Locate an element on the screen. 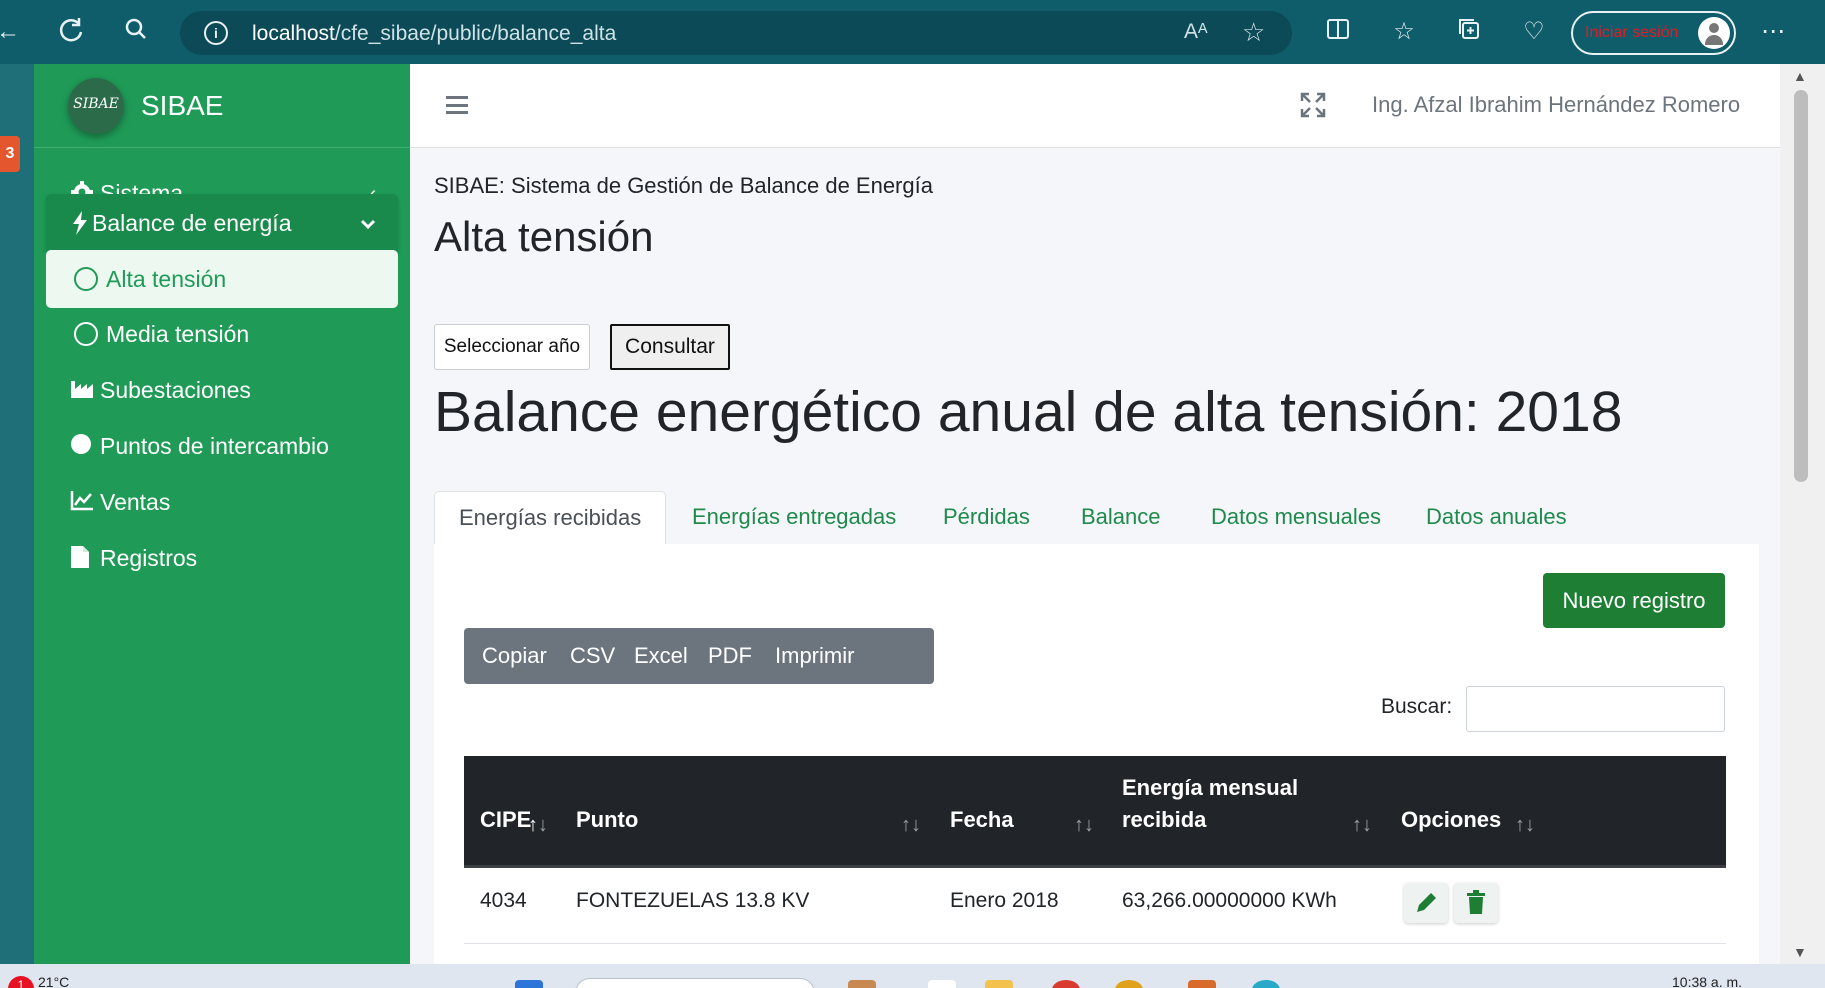 The width and height of the screenshot is (1825, 988). search-label: Buscar: is located at coordinates (1417, 706).